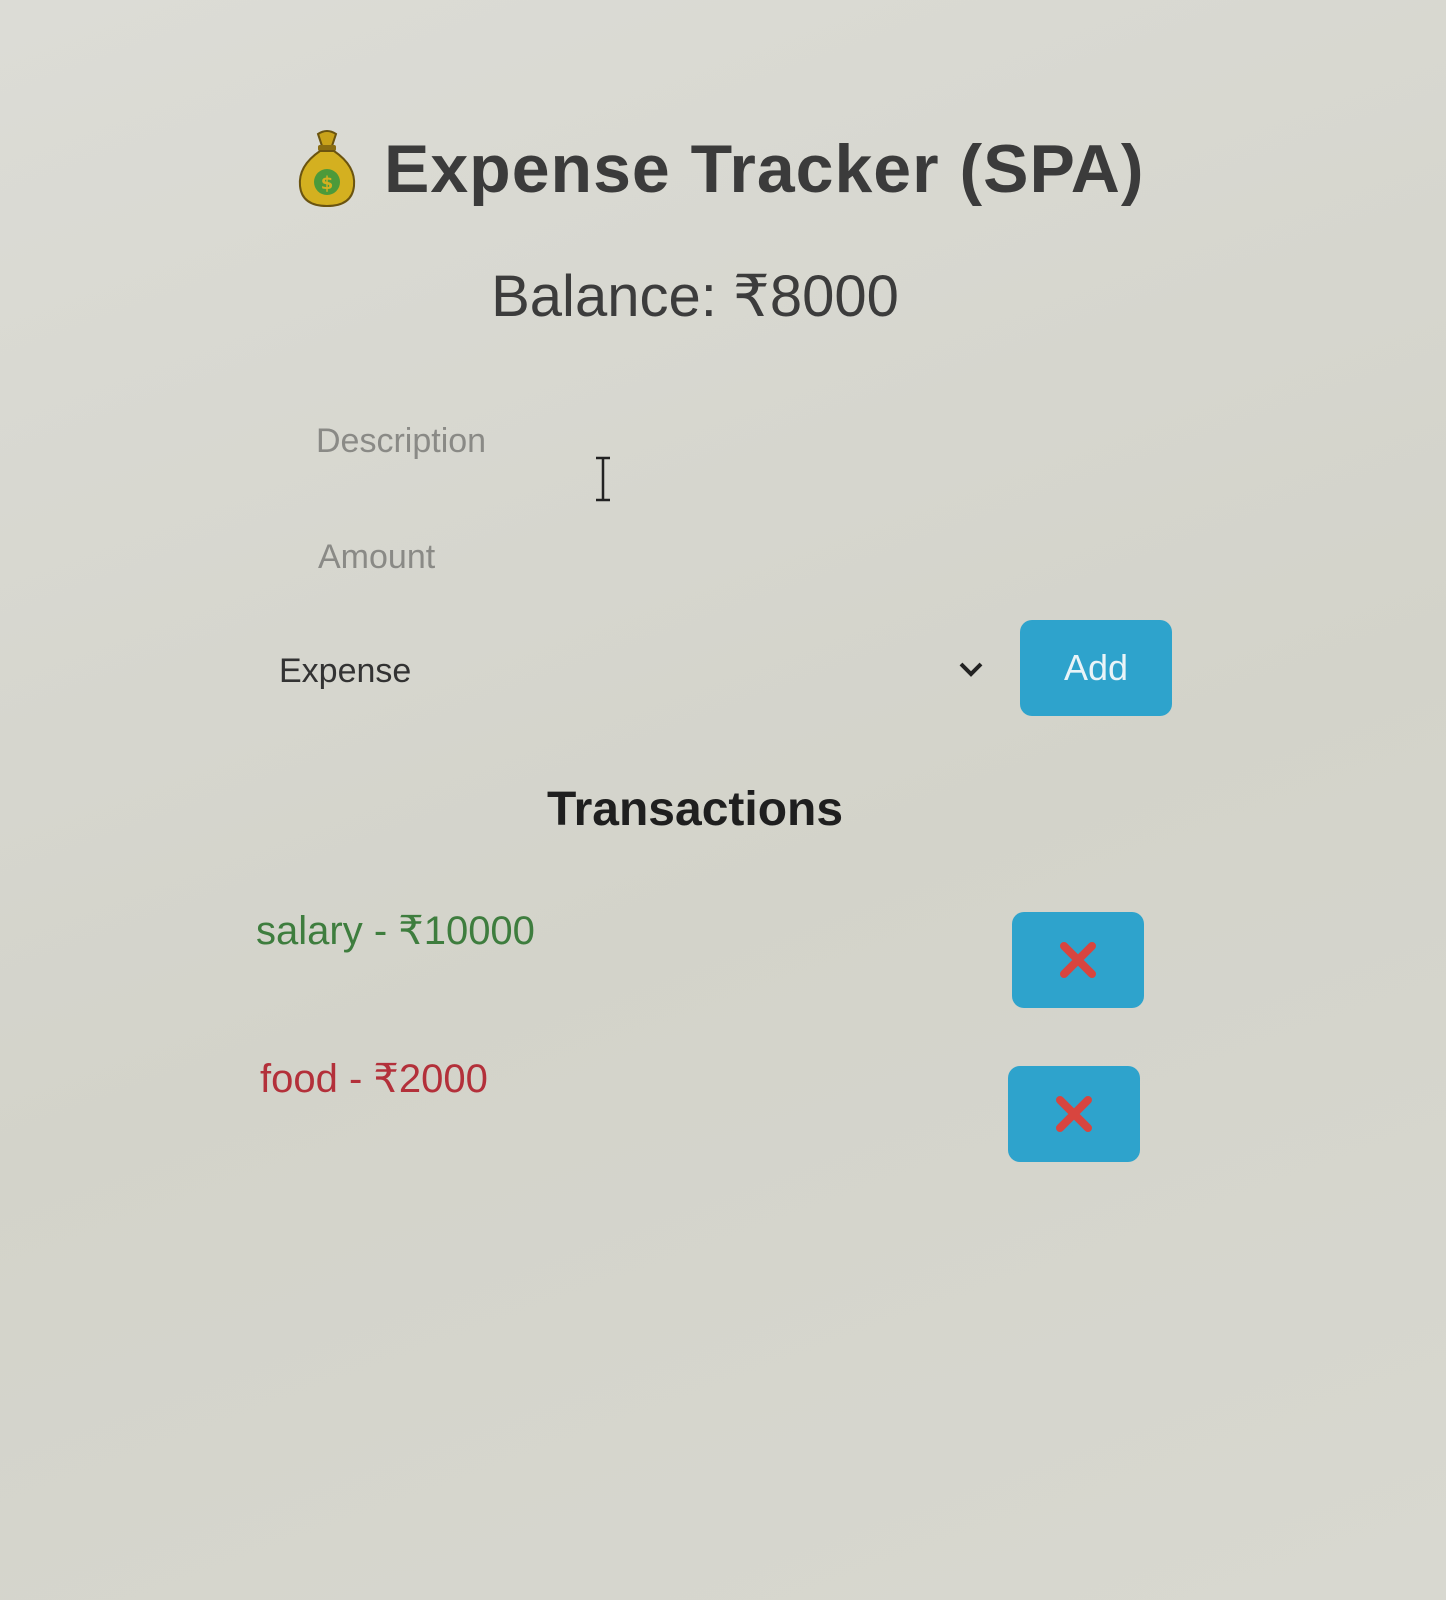  Describe the element at coordinates (603, 479) in the screenshot. I see `text-cursor-icon` at that location.